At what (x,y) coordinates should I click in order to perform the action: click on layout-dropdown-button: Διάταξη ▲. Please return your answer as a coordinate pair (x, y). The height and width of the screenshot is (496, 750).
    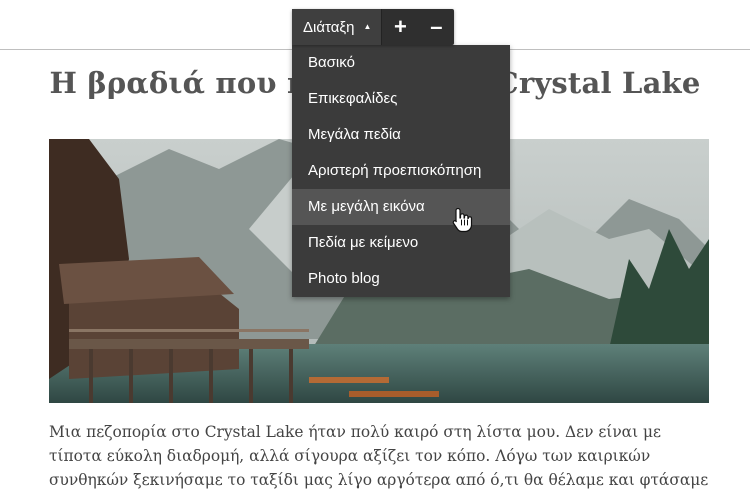
    Looking at the image, I should click on (337, 27).